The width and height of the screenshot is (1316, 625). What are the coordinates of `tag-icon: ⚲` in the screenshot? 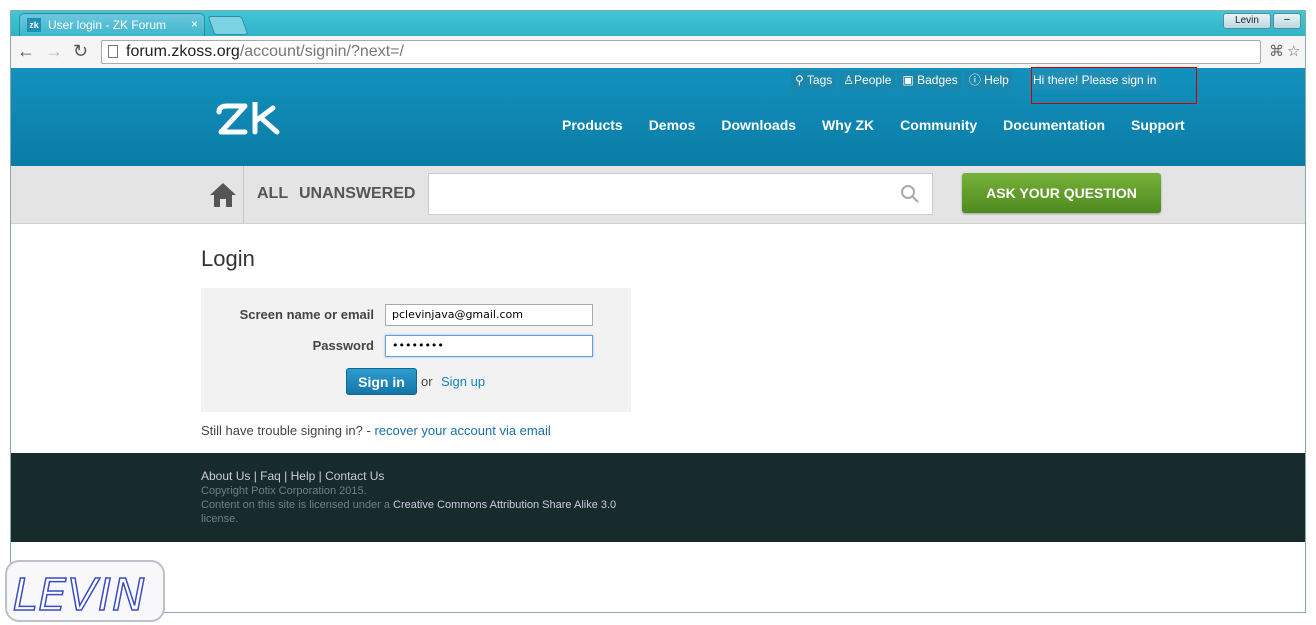 It's located at (799, 80).